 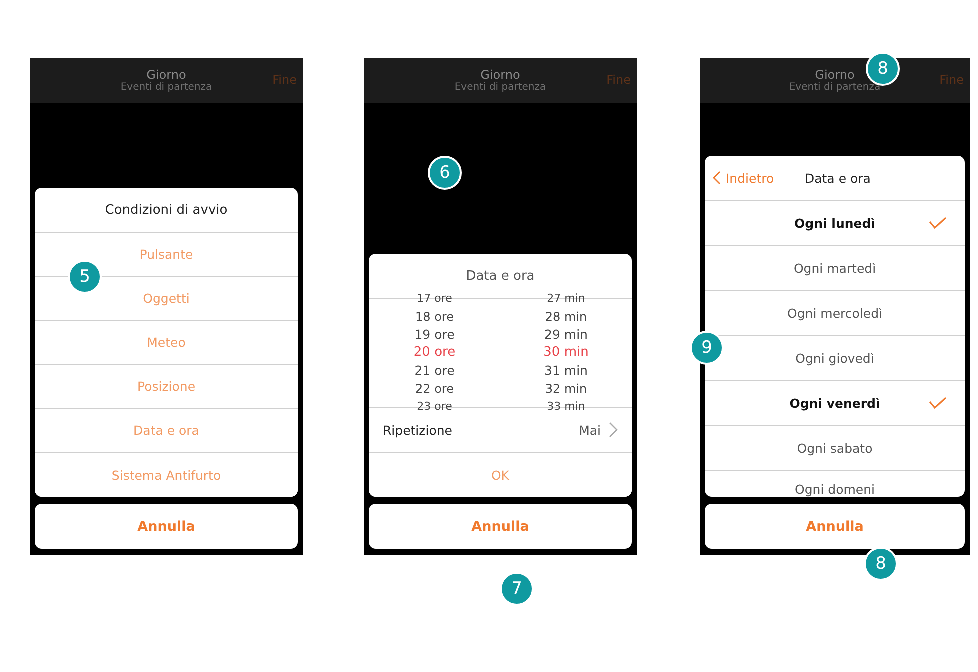 What do you see at coordinates (434, 407) in the screenshot?
I see `hour-option: 23 ore` at bounding box center [434, 407].